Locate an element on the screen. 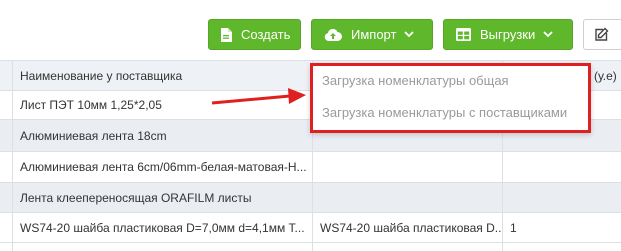 The image size is (621, 251). annotation-arrow is located at coordinates (258, 96).